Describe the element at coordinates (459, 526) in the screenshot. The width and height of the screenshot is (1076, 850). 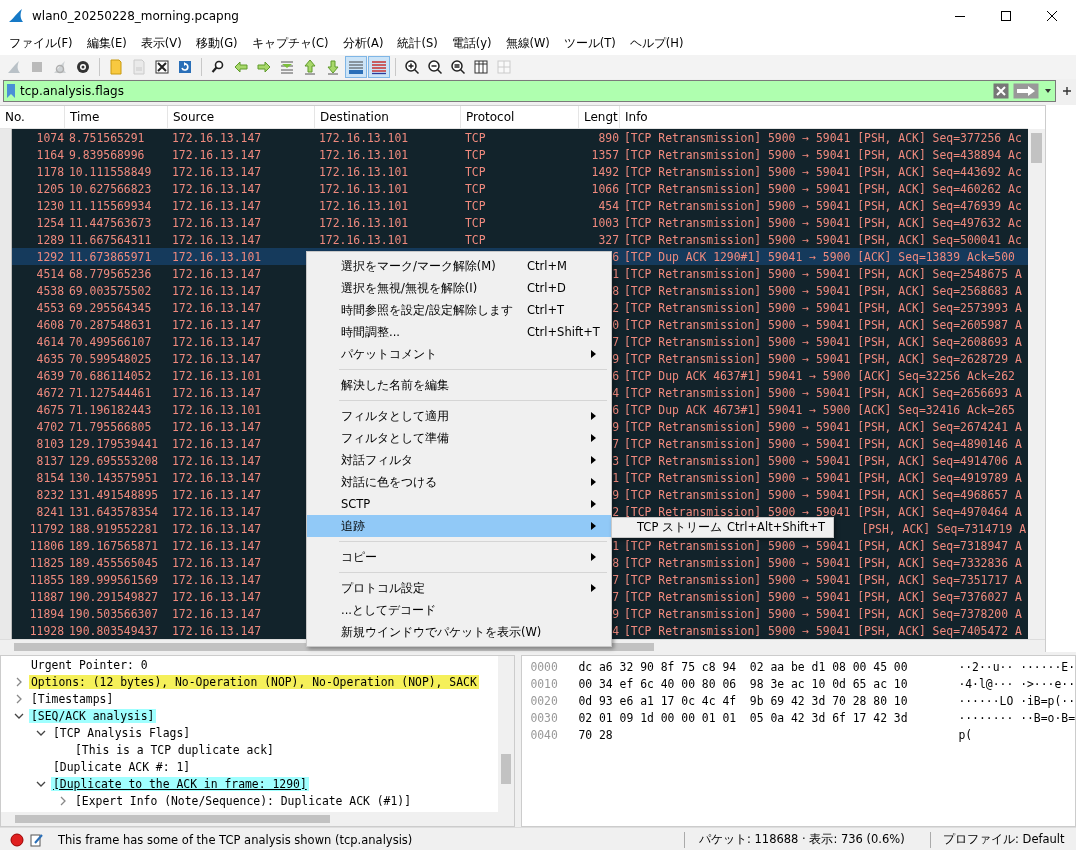
I see `menu-item: 追跡` at that location.